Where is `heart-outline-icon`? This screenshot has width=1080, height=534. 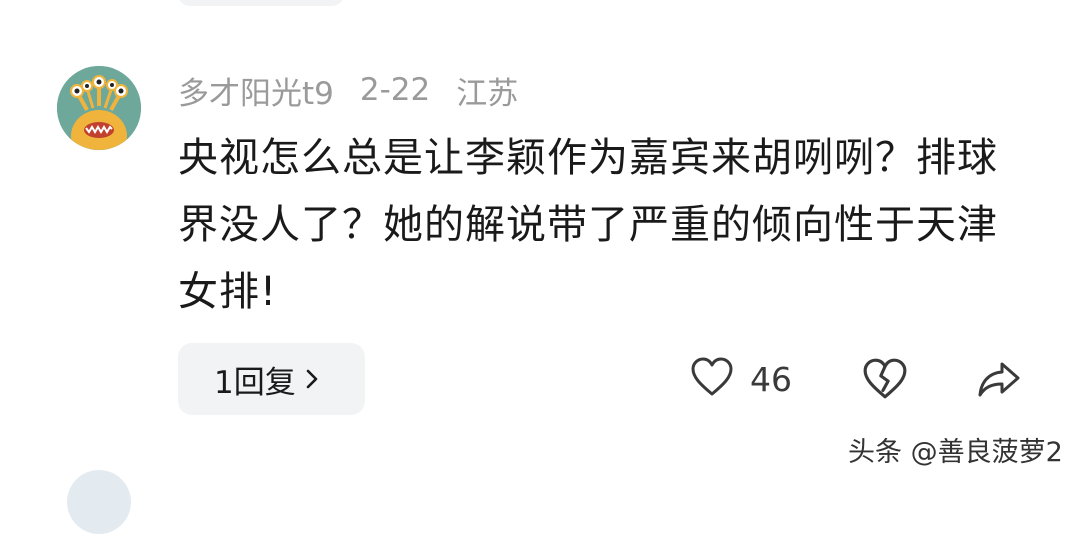 heart-outline-icon is located at coordinates (712, 379).